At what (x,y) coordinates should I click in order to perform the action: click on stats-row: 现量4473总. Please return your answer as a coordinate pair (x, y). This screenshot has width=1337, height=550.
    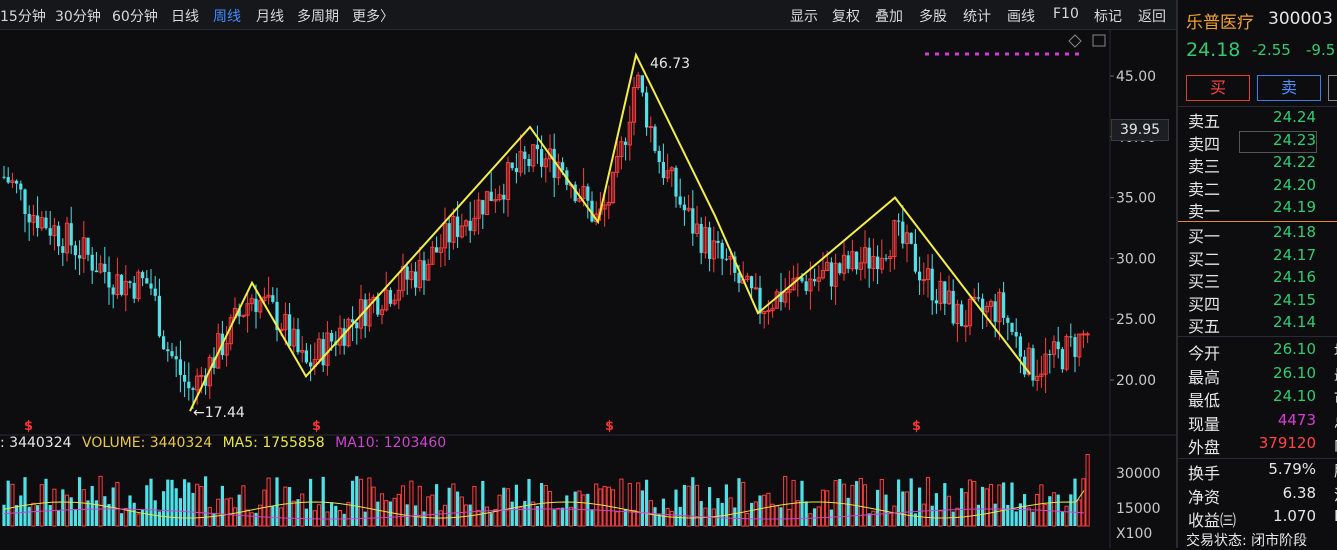
    Looking at the image, I should click on (1262, 422).